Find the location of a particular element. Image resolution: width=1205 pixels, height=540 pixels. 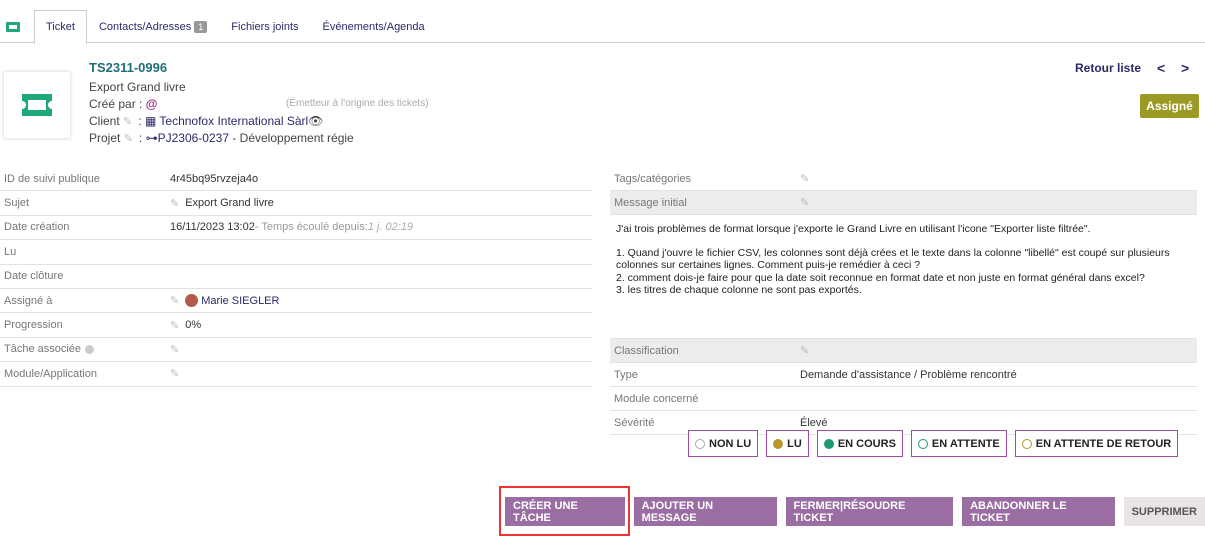

contacts-count-badge: 1 is located at coordinates (201, 26).